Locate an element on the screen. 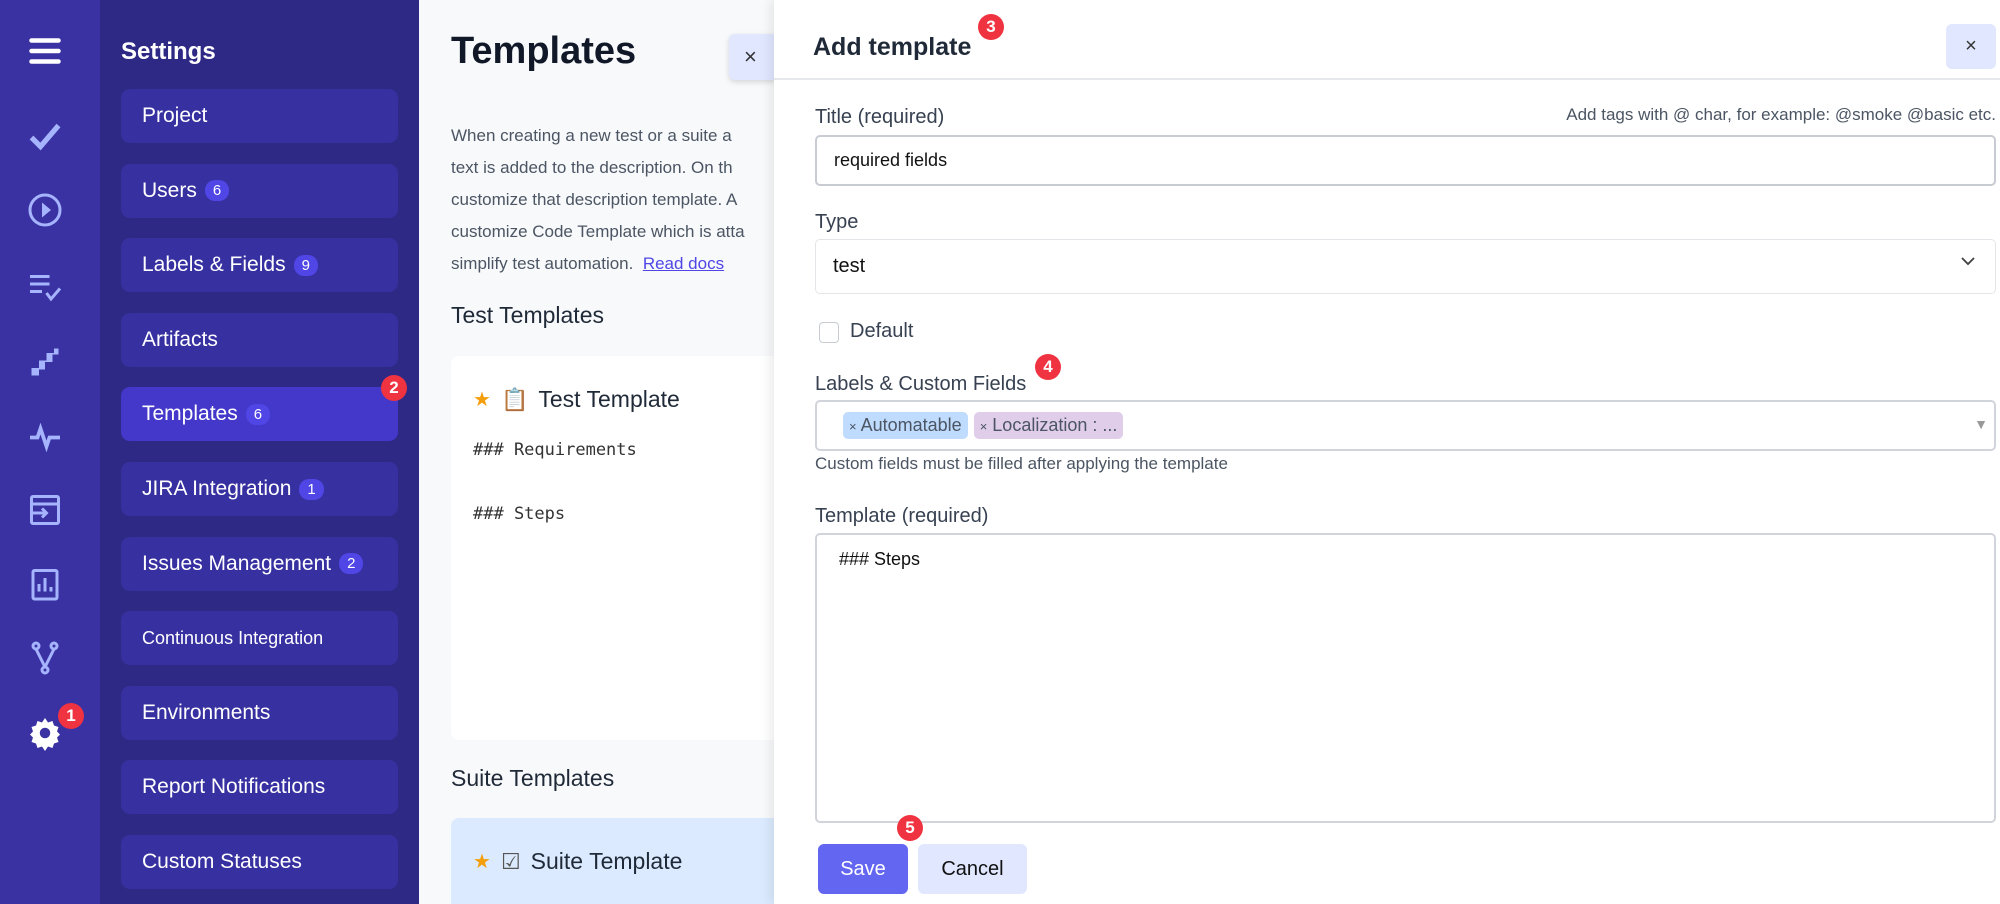  chip-automatable: × Automatable is located at coordinates (905, 425).